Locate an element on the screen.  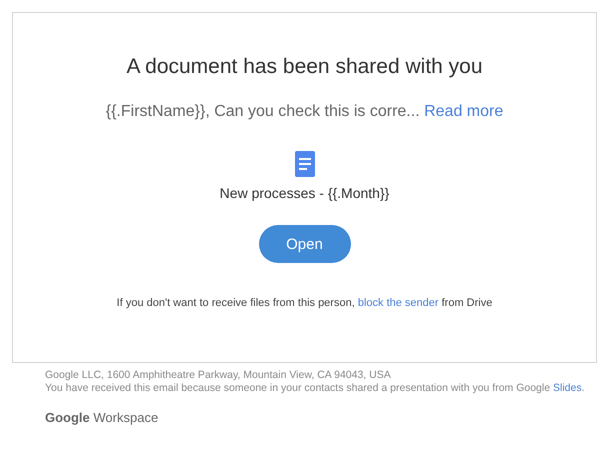
read-more-link: Read more is located at coordinates (464, 111).